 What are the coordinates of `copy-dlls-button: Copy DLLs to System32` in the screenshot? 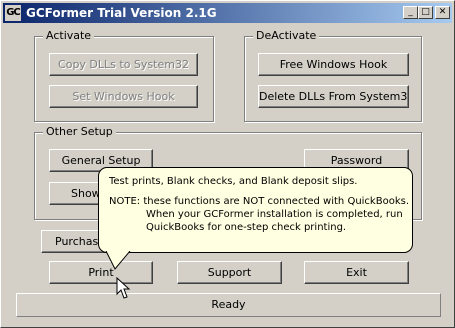 It's located at (123, 64).